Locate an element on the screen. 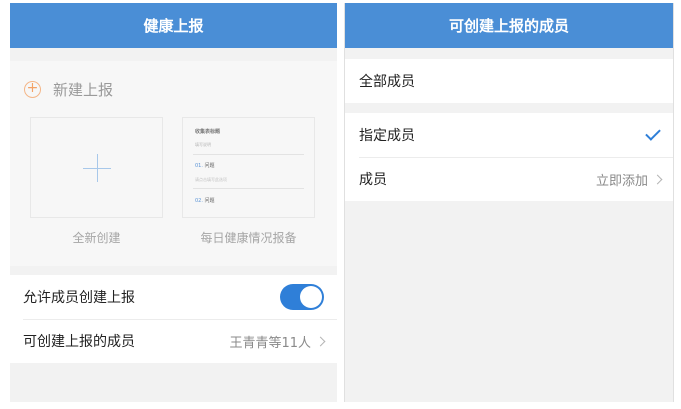  page-title: 可创建上报的成员 is located at coordinates (508, 26).